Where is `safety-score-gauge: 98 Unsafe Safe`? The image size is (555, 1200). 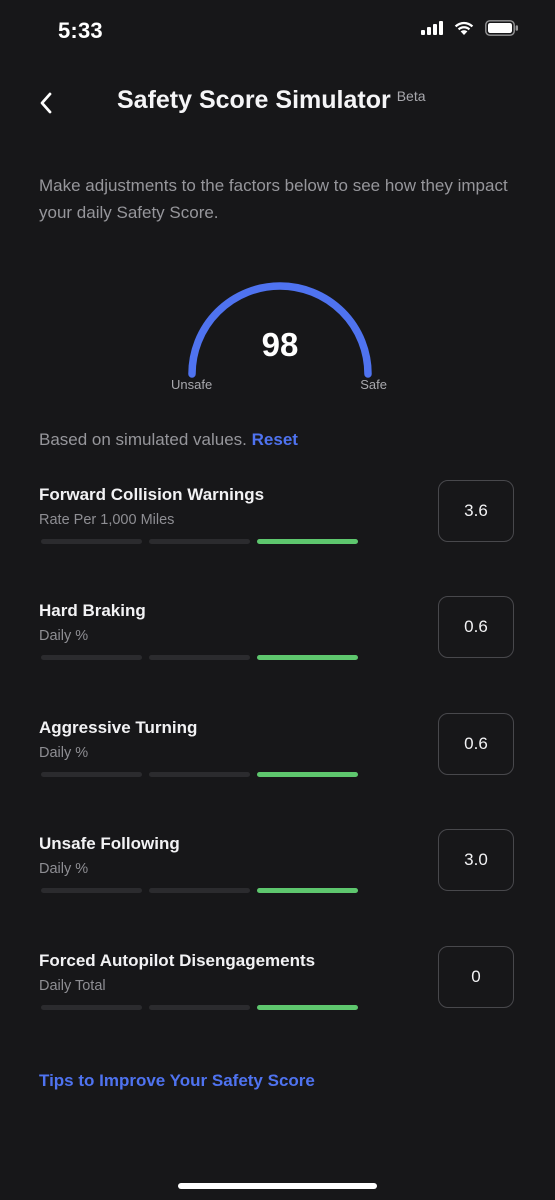
safety-score-gauge: 98 Unsafe Safe is located at coordinates (280, 335).